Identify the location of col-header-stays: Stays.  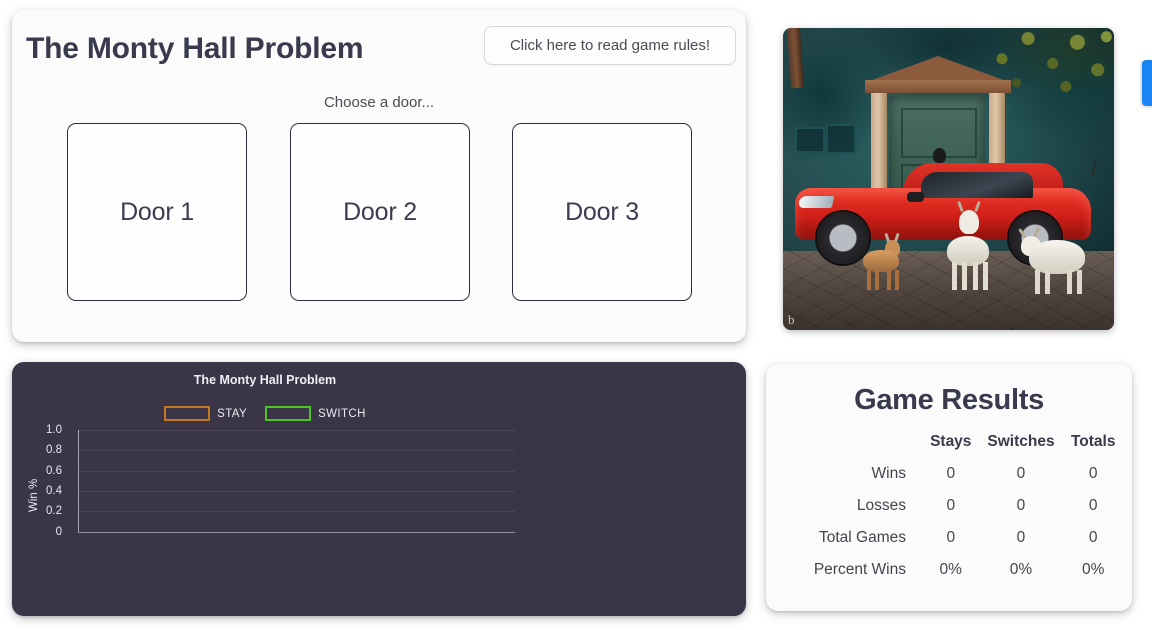
(951, 441).